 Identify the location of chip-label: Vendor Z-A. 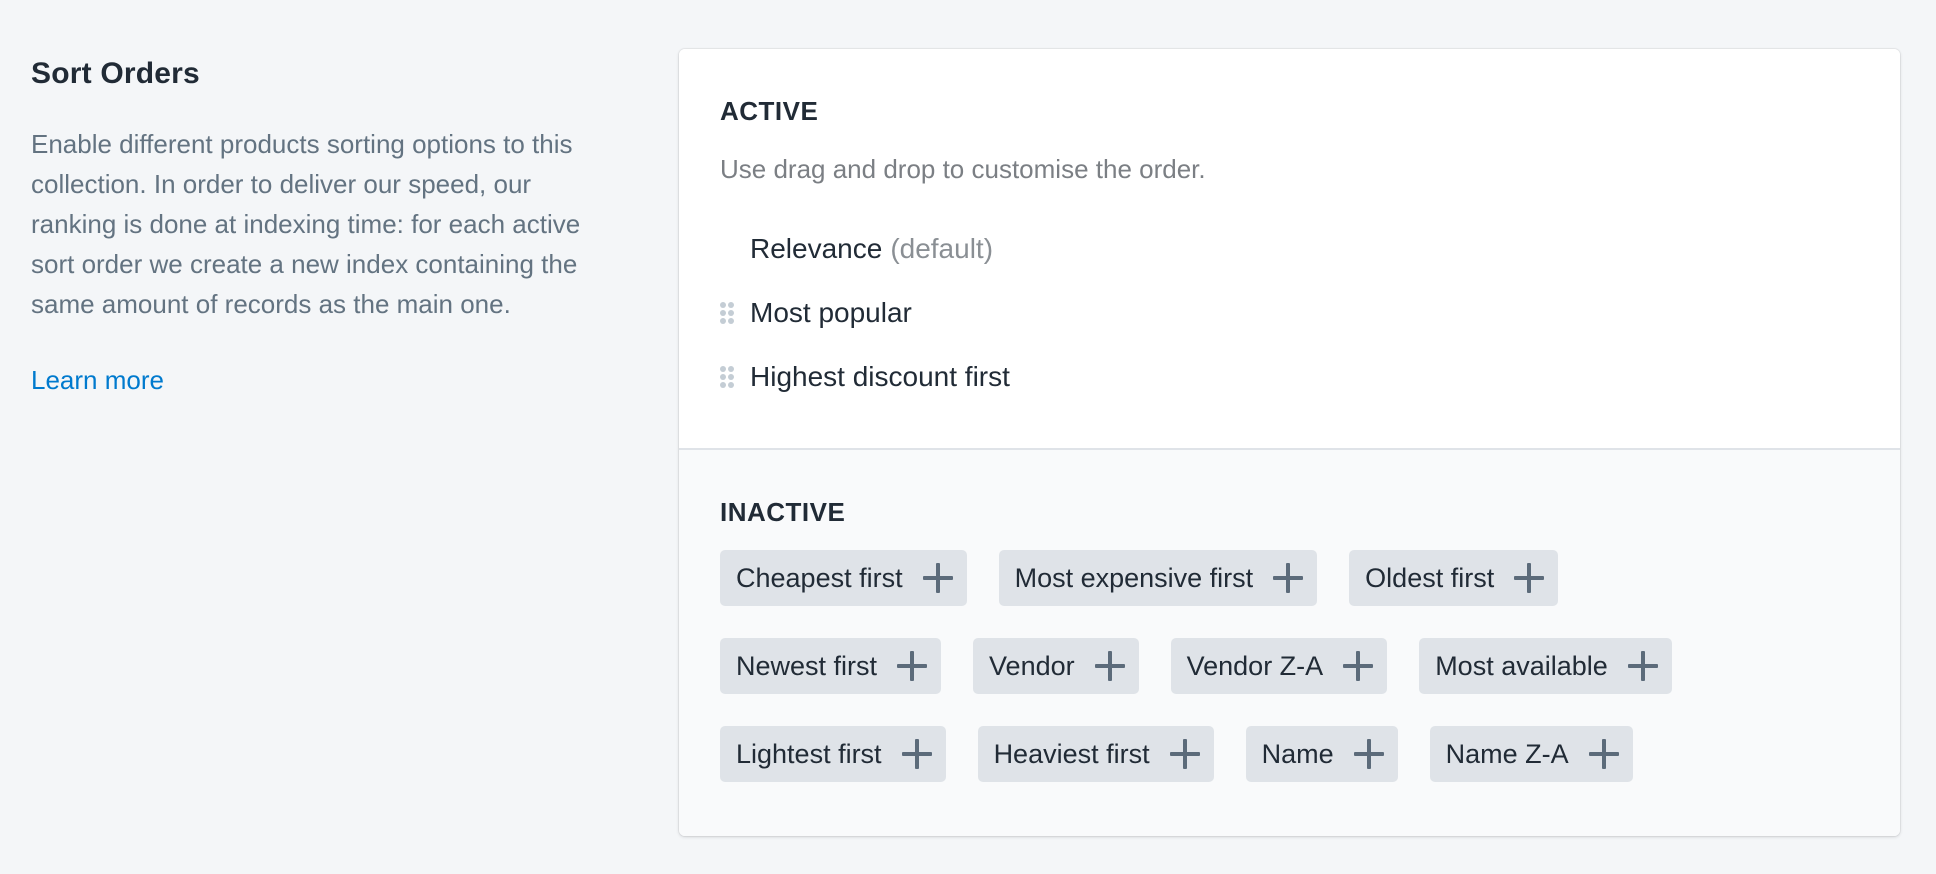
(1255, 665).